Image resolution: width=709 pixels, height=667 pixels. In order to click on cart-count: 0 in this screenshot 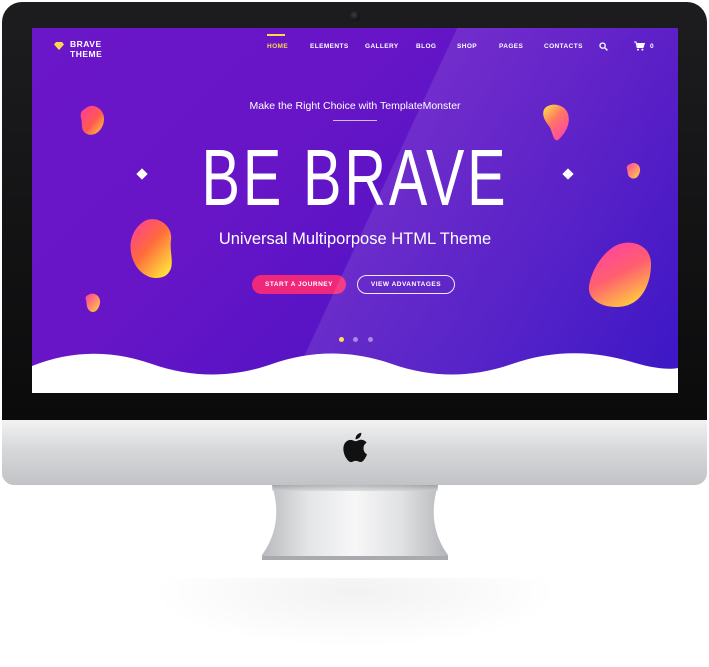, I will do `click(652, 46)`.